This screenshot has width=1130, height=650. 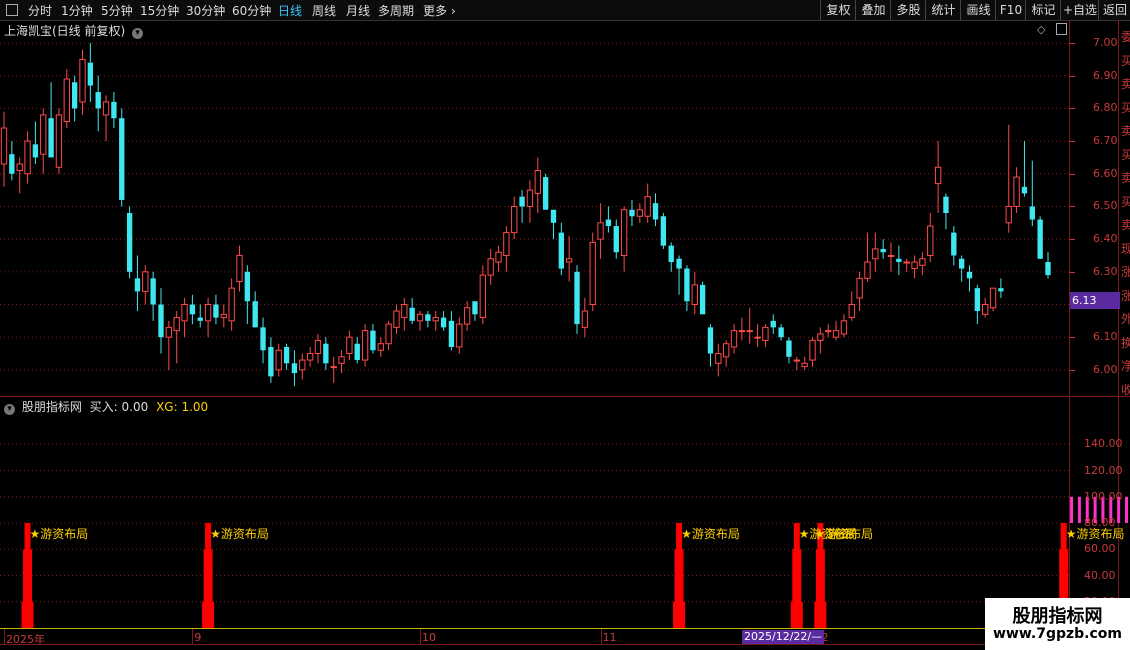 What do you see at coordinates (908, 10) in the screenshot?
I see `toolbar-button-2: 多股` at bounding box center [908, 10].